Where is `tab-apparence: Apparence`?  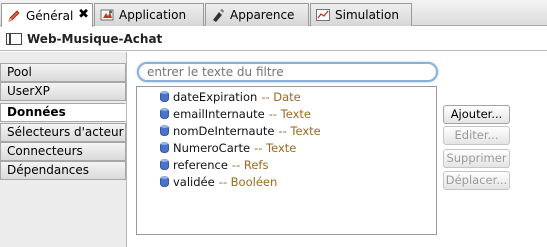
tab-apparence: Apparence is located at coordinates (257, 14).